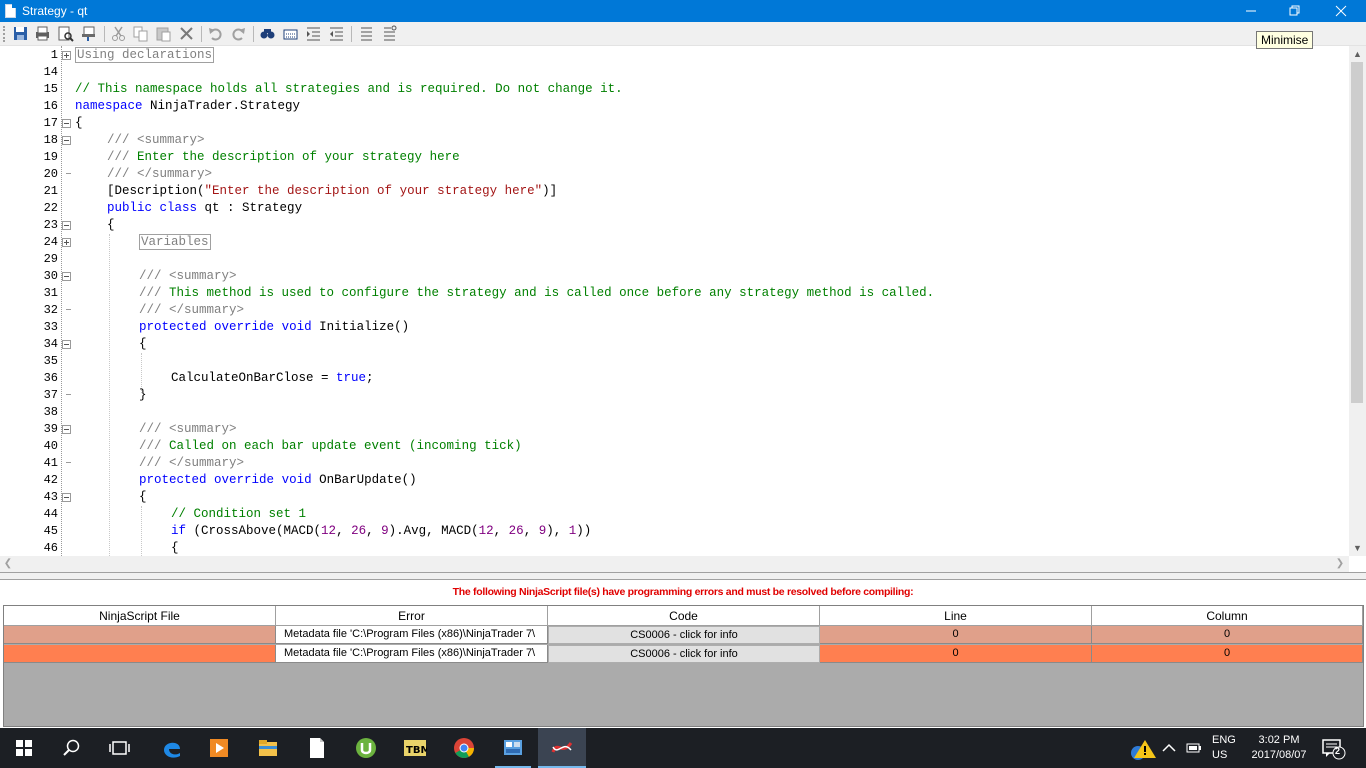 Image resolution: width=1366 pixels, height=768 pixels. What do you see at coordinates (415, 748) in the screenshot?
I see `tbm-app: TBM` at bounding box center [415, 748].